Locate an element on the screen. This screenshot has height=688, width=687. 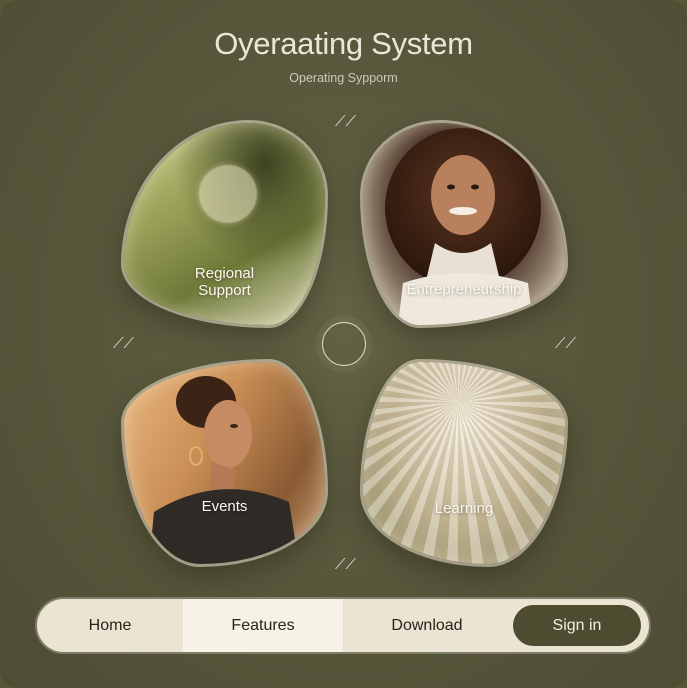
page-subtitle: Operating Sypporm is located at coordinates (343, 78).